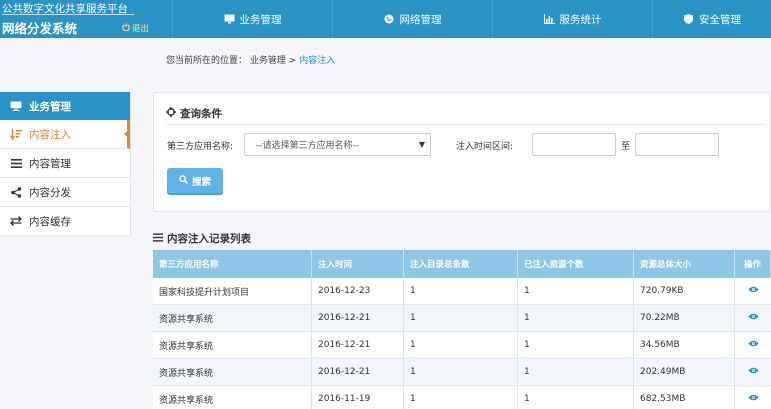  What do you see at coordinates (201, 114) in the screenshot?
I see `query-title-label: 查询条件` at bounding box center [201, 114].